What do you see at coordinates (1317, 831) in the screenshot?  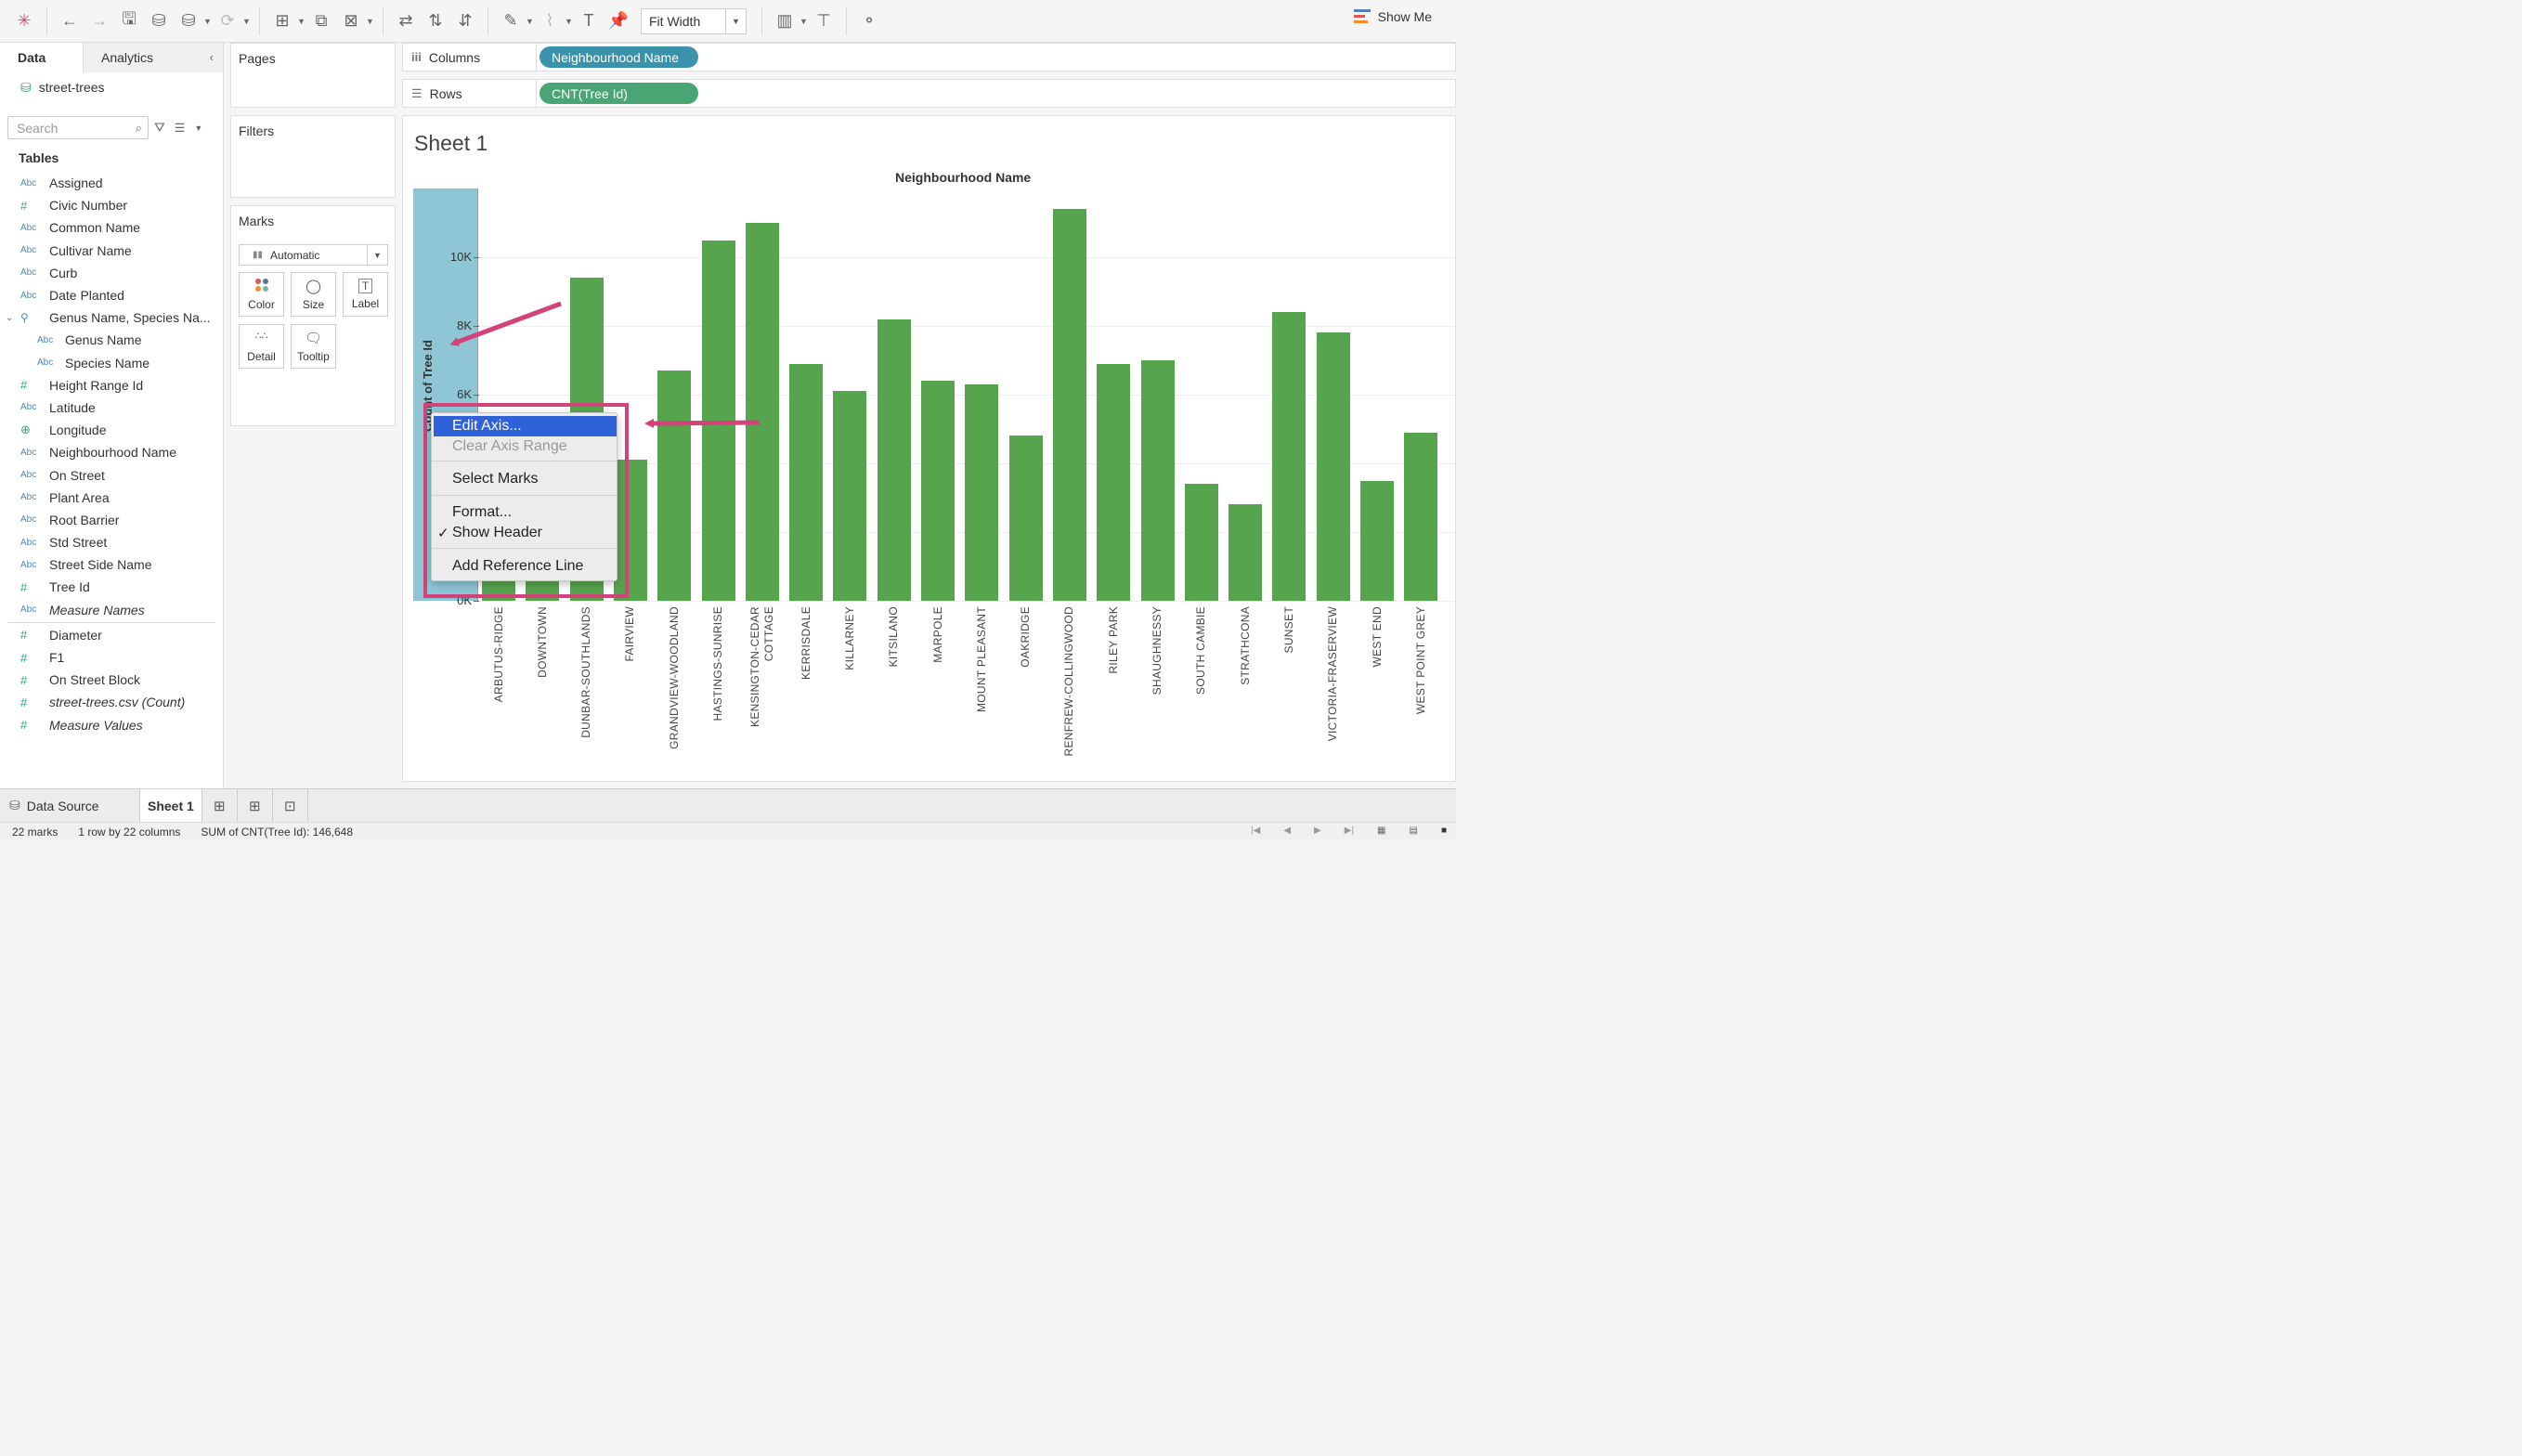 I see `next-page-icon: ▶` at bounding box center [1317, 831].